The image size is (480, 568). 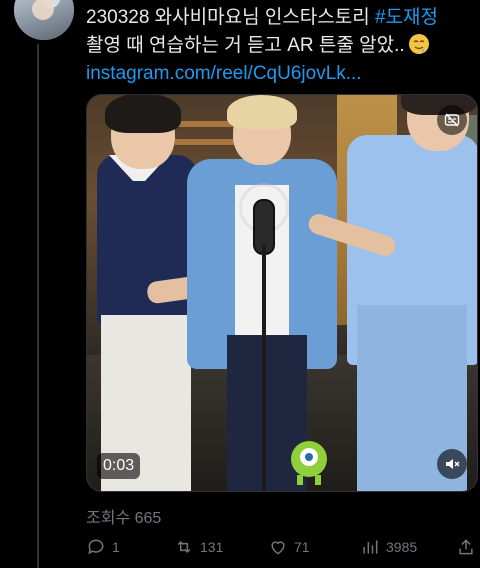 I want to click on view-stats-count: 3985, so click(x=402, y=547).